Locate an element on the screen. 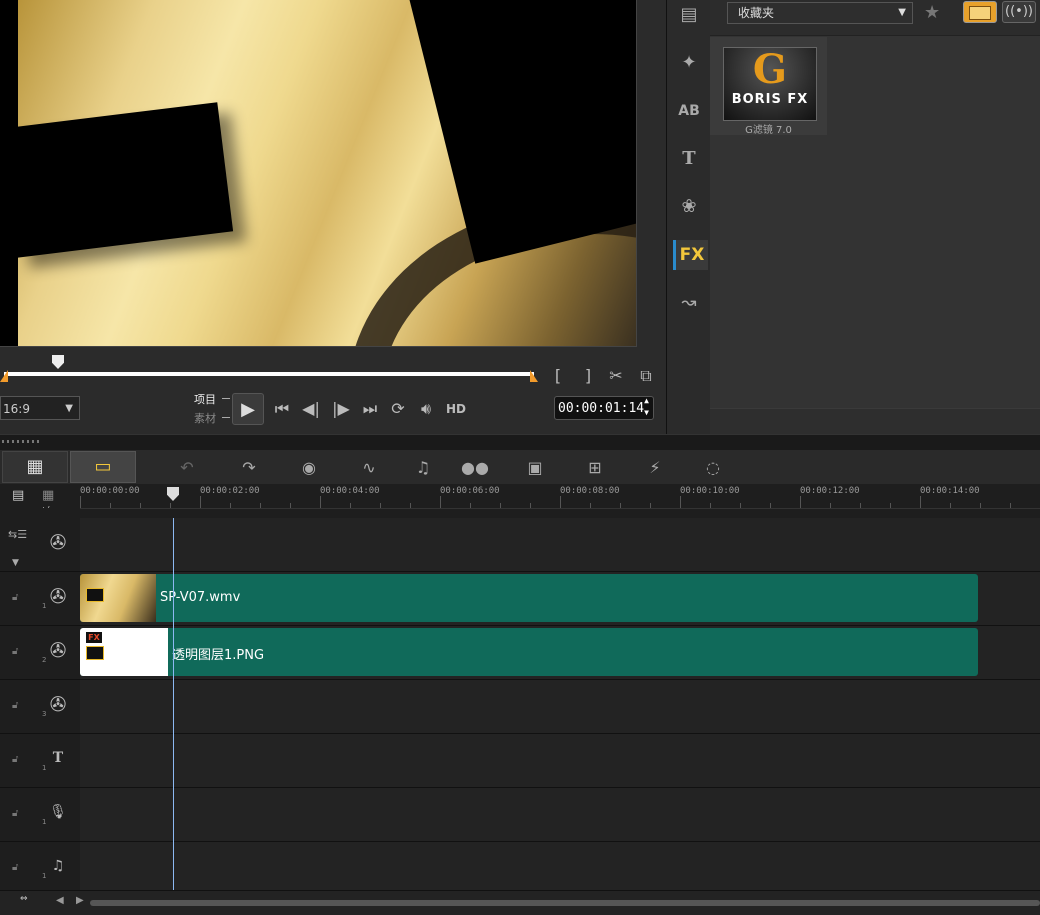 The image size is (1040, 915). graphic-icon: ❀ is located at coordinates (689, 207).